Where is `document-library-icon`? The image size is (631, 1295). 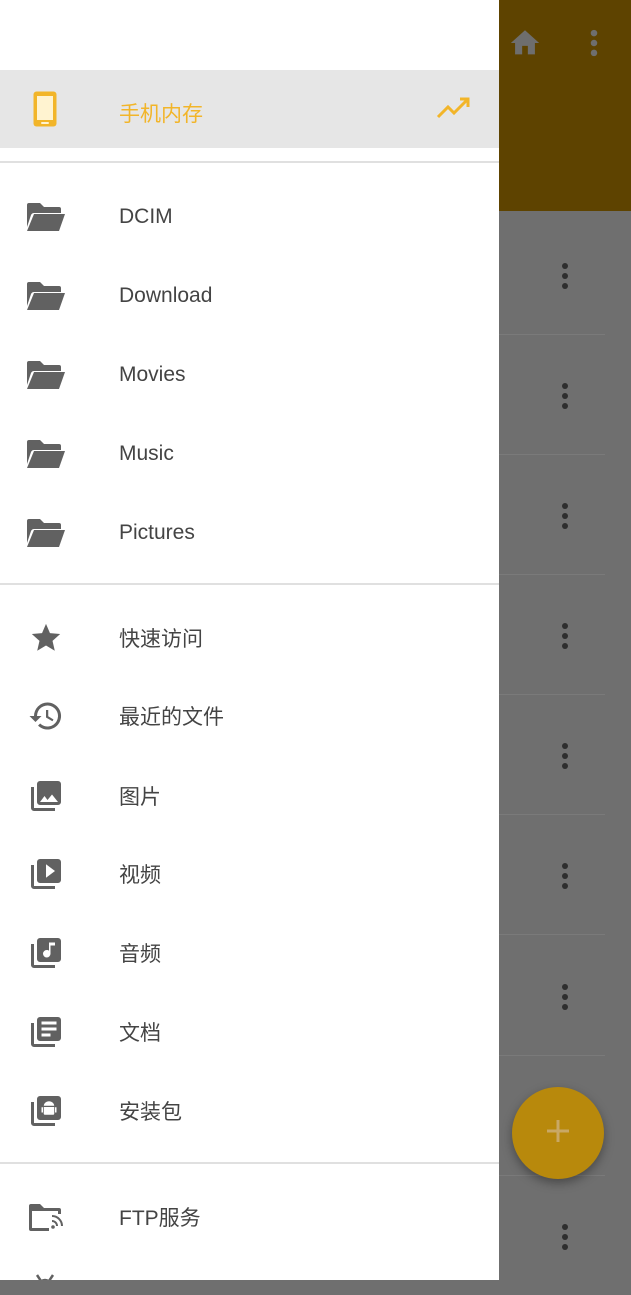
document-library-icon is located at coordinates (46, 1032).